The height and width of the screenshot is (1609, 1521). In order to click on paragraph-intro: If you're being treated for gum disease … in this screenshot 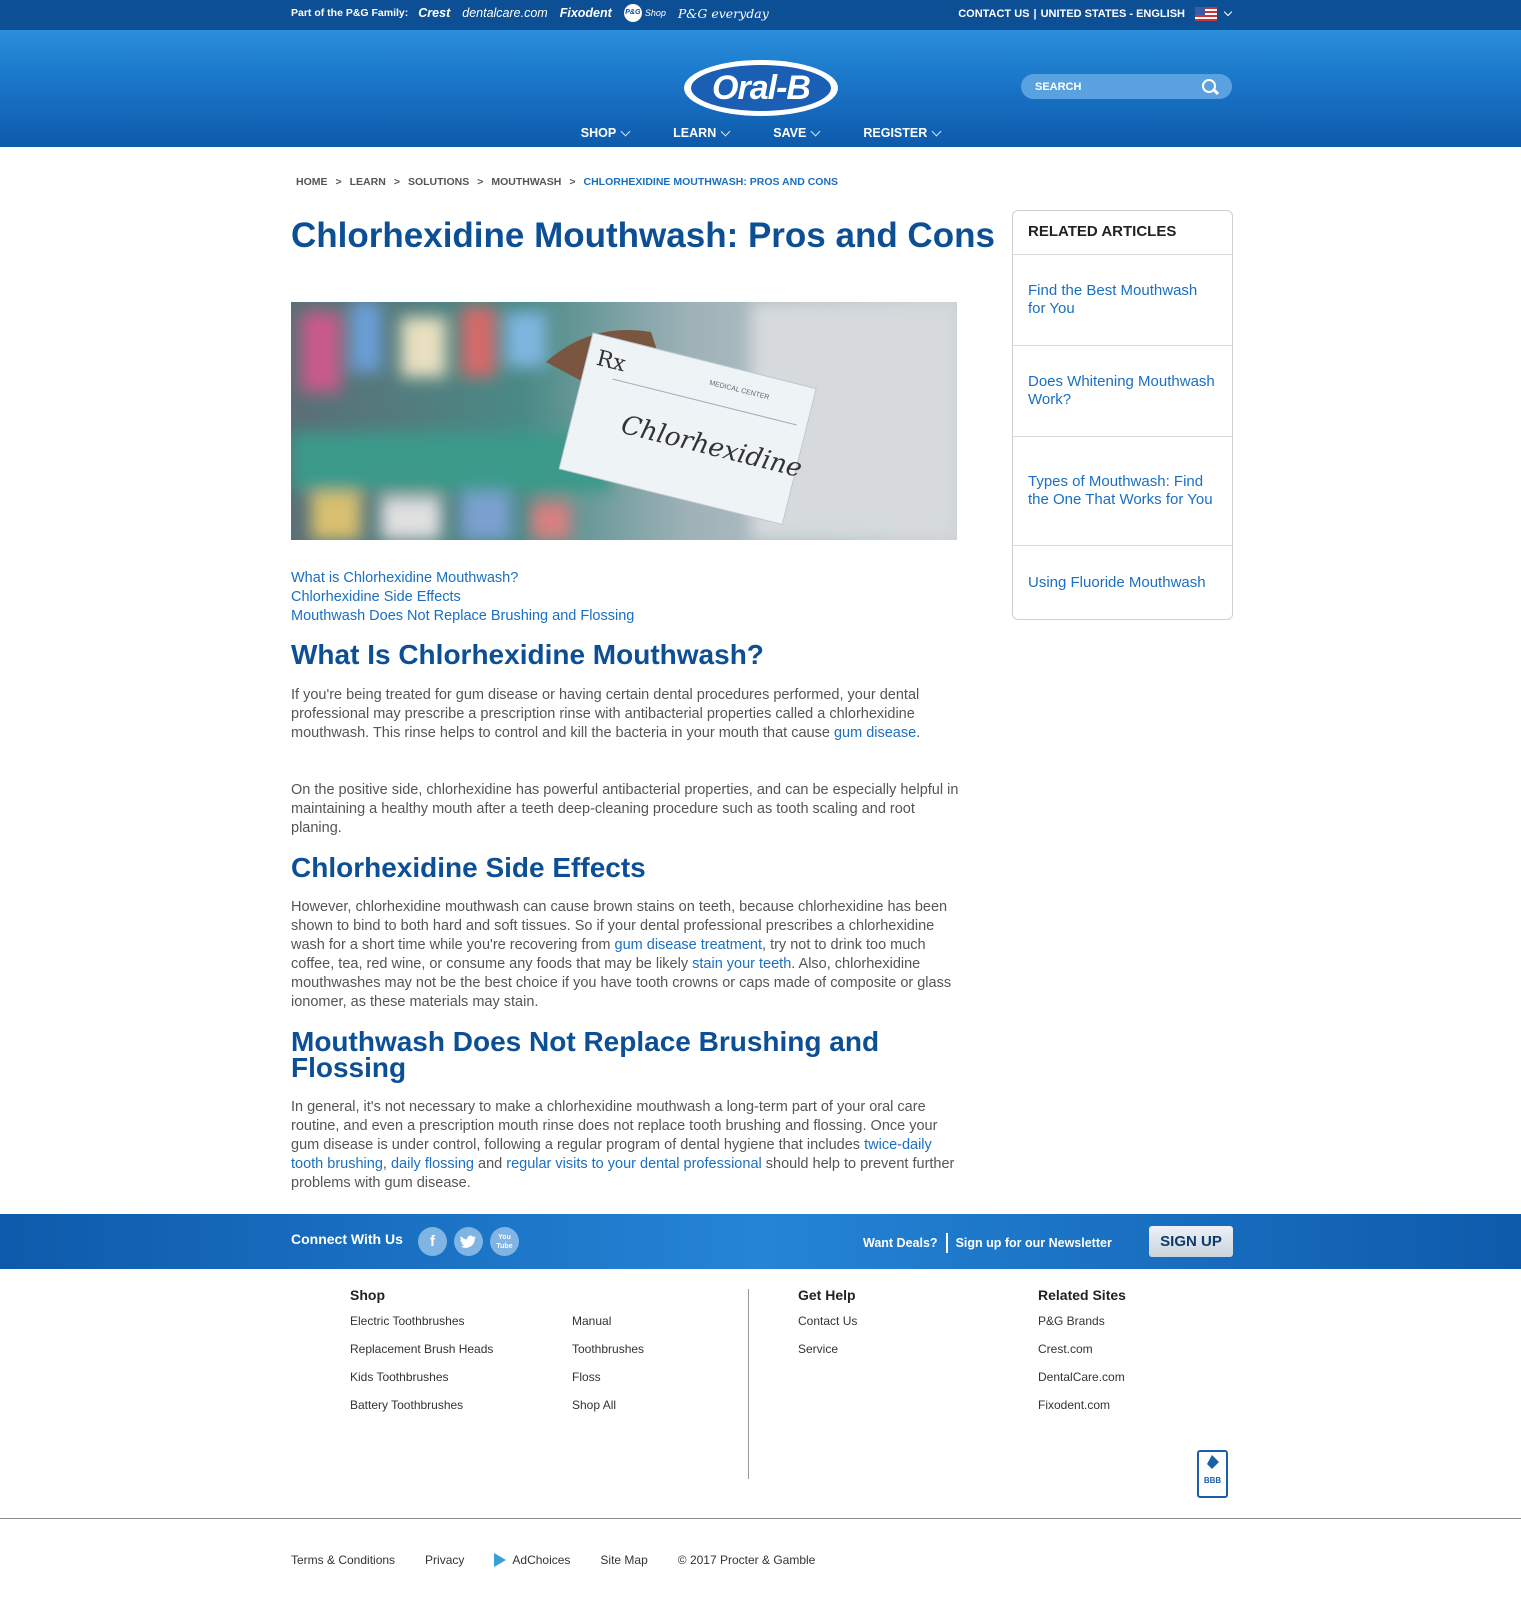, I will do `click(626, 714)`.